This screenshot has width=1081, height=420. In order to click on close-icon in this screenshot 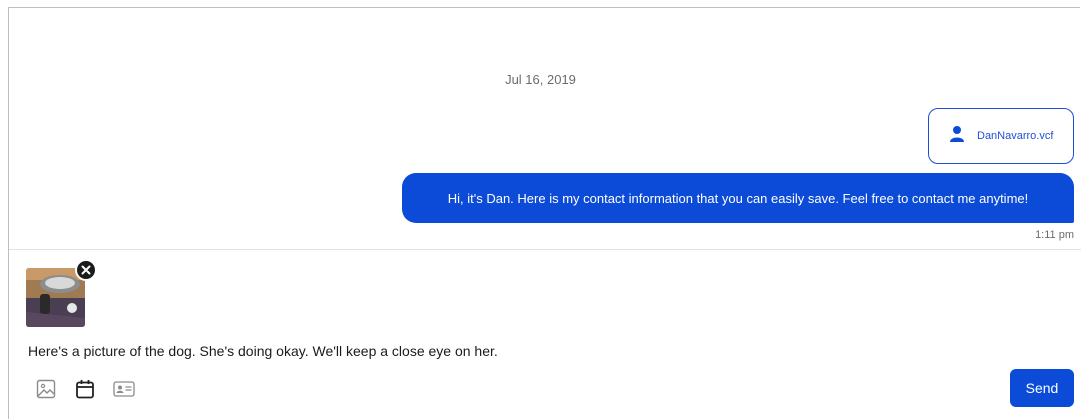, I will do `click(86, 270)`.